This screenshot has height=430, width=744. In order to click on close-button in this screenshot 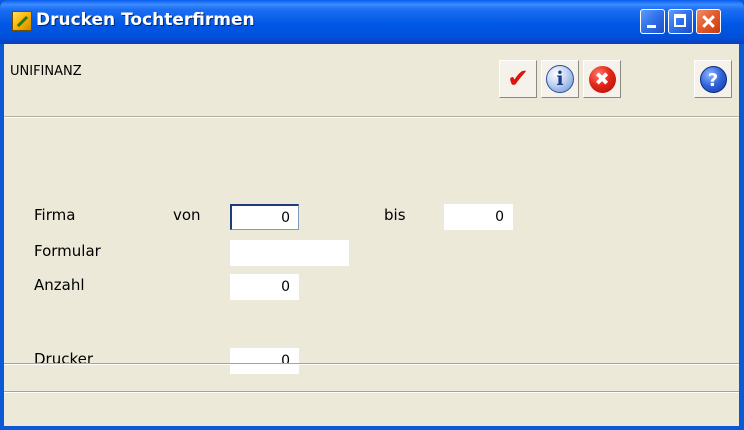, I will do `click(708, 21)`.